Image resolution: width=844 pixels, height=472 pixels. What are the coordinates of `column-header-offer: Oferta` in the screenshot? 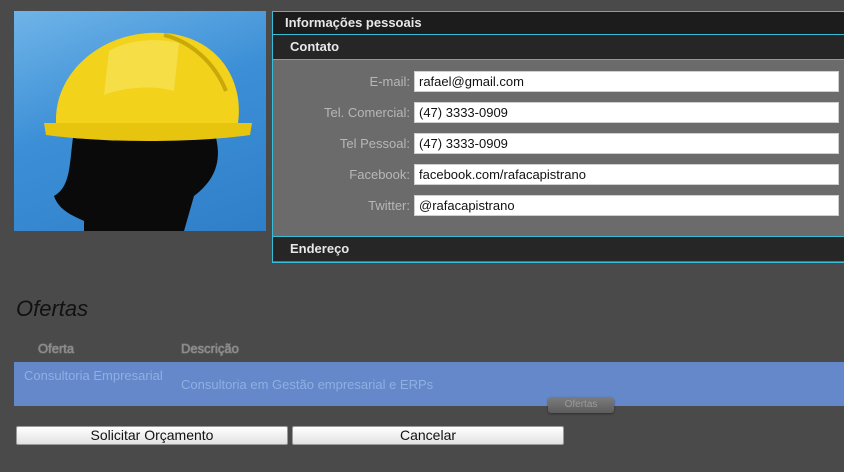 It's located at (56, 348).